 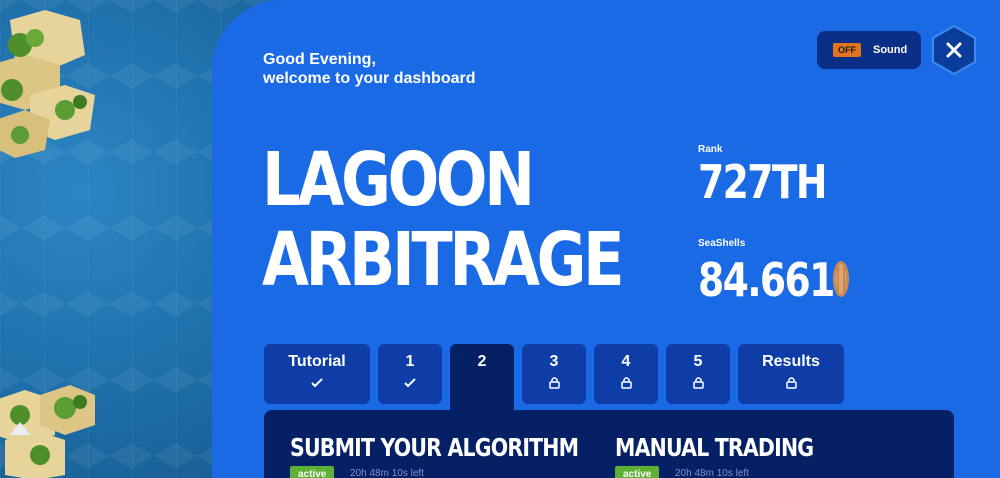 I want to click on manual-trading-section-title: MANUAL TRADING, so click(x=714, y=447).